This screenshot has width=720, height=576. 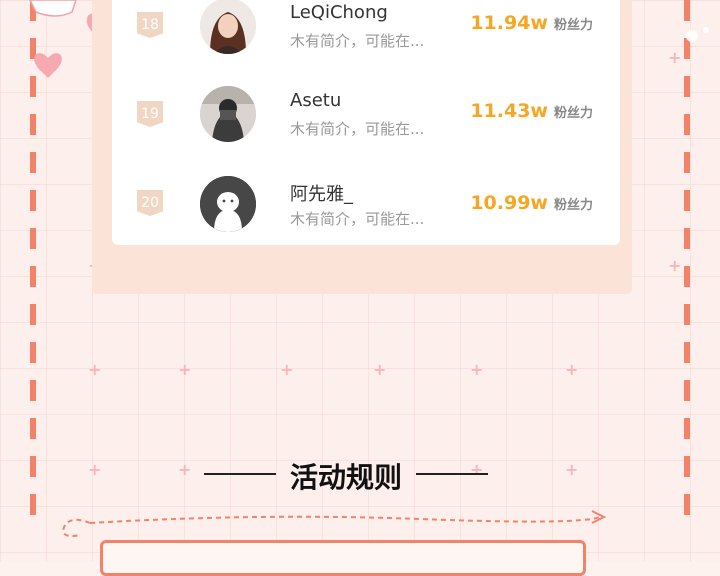 What do you see at coordinates (509, 203) in the screenshot?
I see `fans-number: 10.99w` at bounding box center [509, 203].